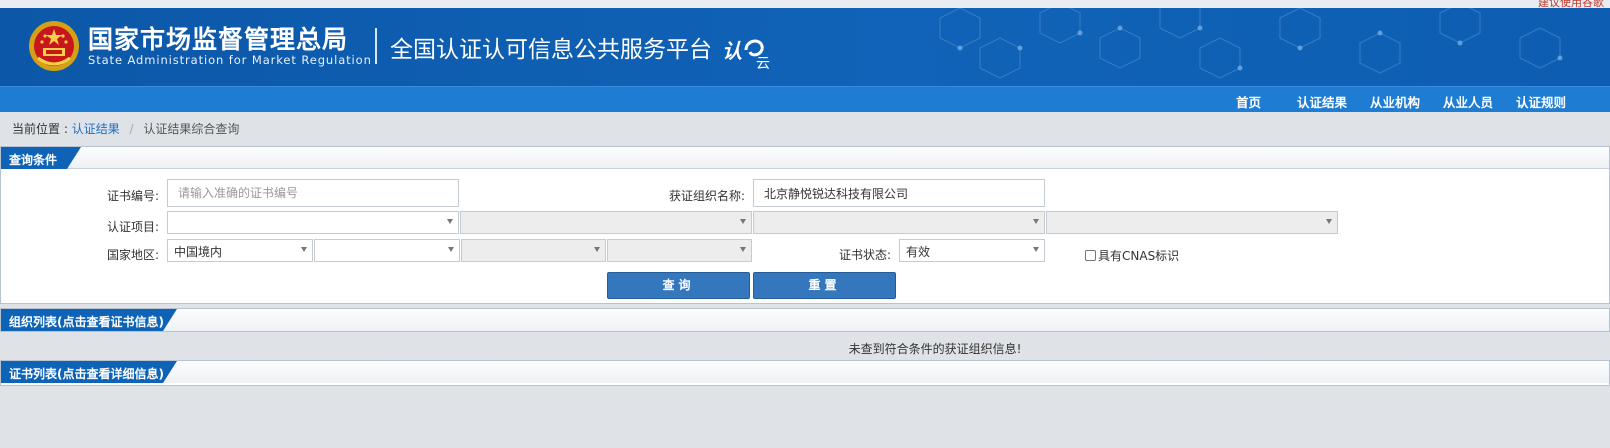 This screenshot has height=448, width=1610. What do you see at coordinates (706, 196) in the screenshot?
I see `org-name-label: 获证组织名称:` at bounding box center [706, 196].